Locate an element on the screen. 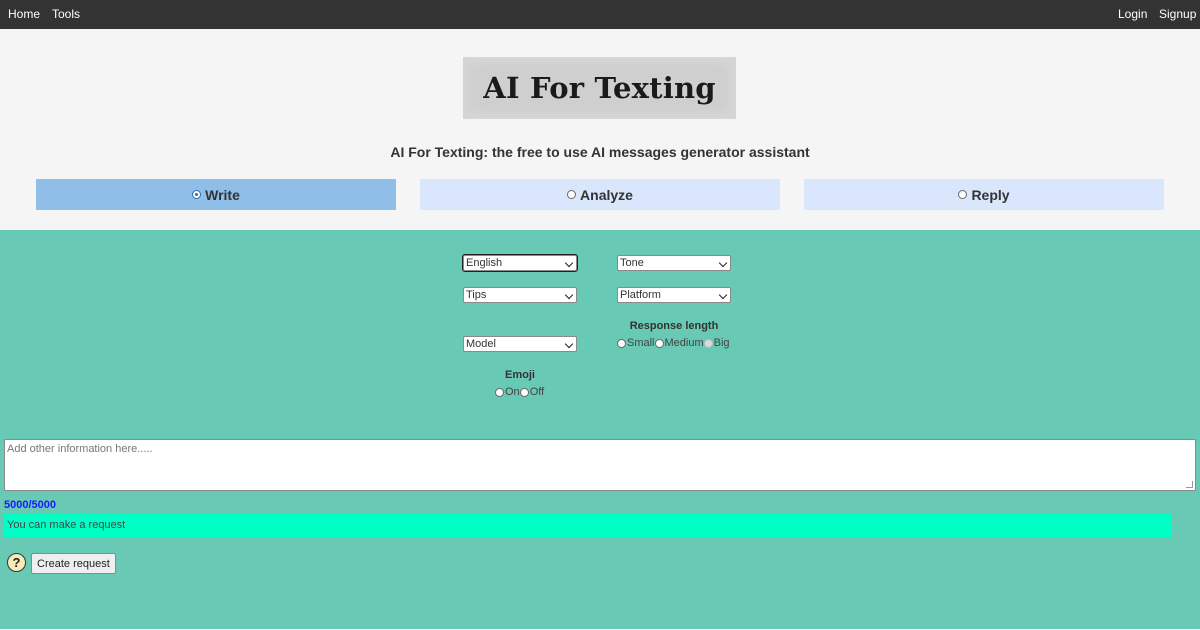  model-select-value: Model is located at coordinates (481, 344).